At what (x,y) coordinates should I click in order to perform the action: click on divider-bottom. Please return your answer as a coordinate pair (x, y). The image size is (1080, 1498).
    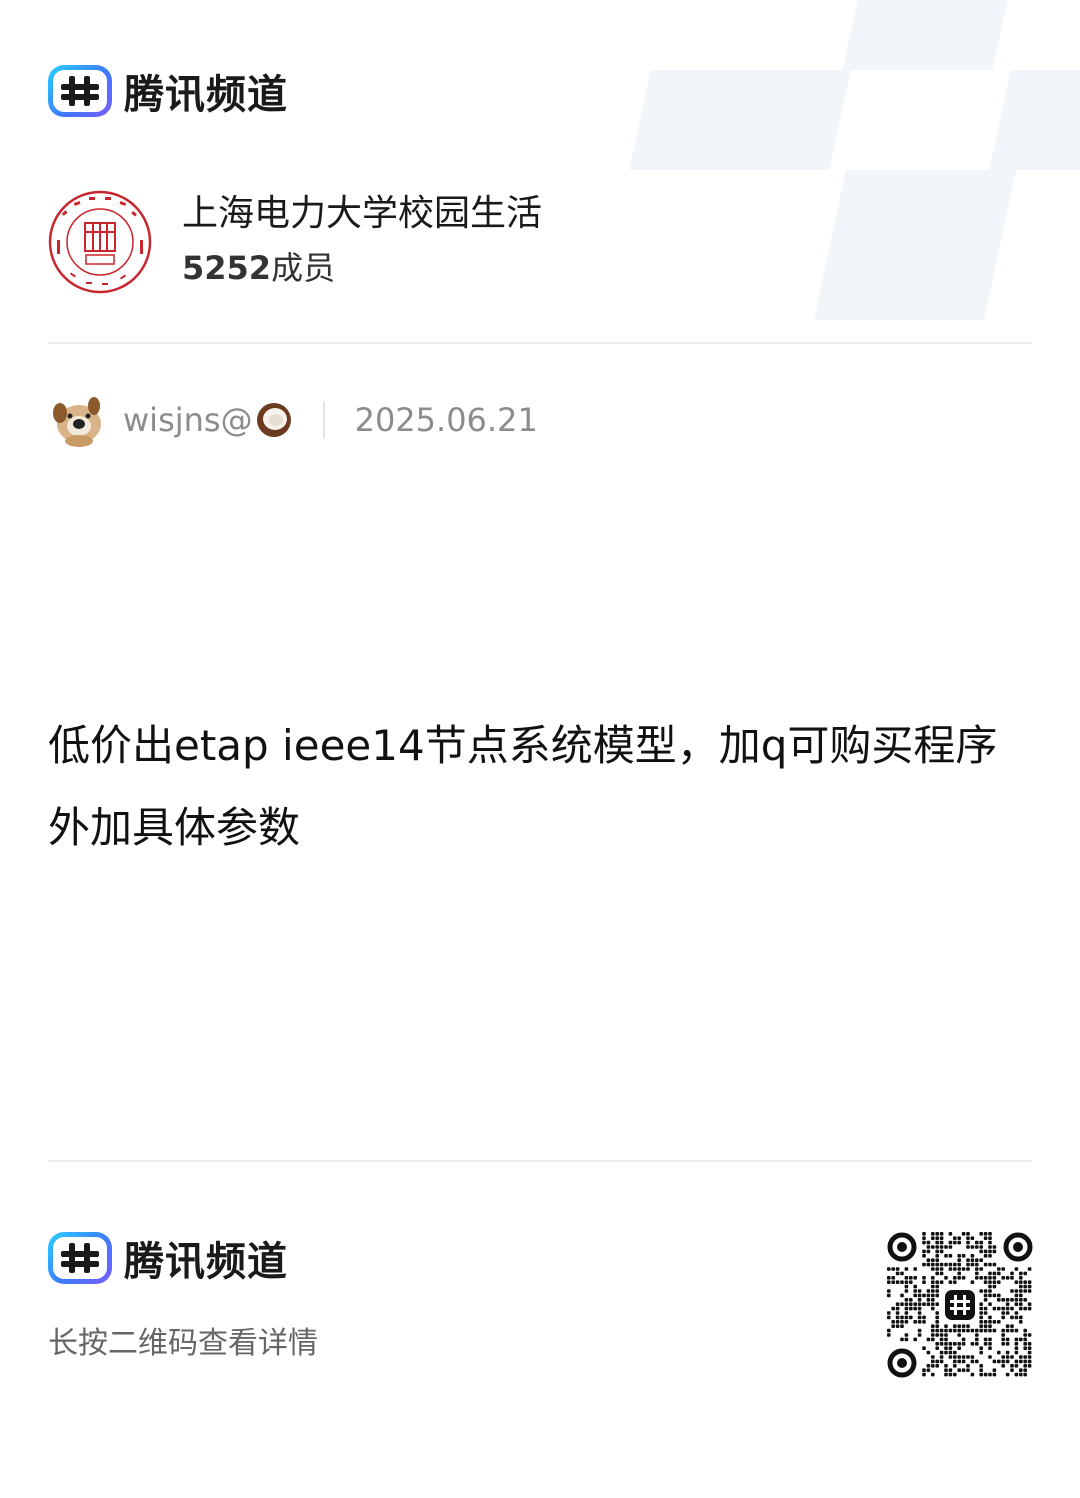
    Looking at the image, I should click on (540, 1161).